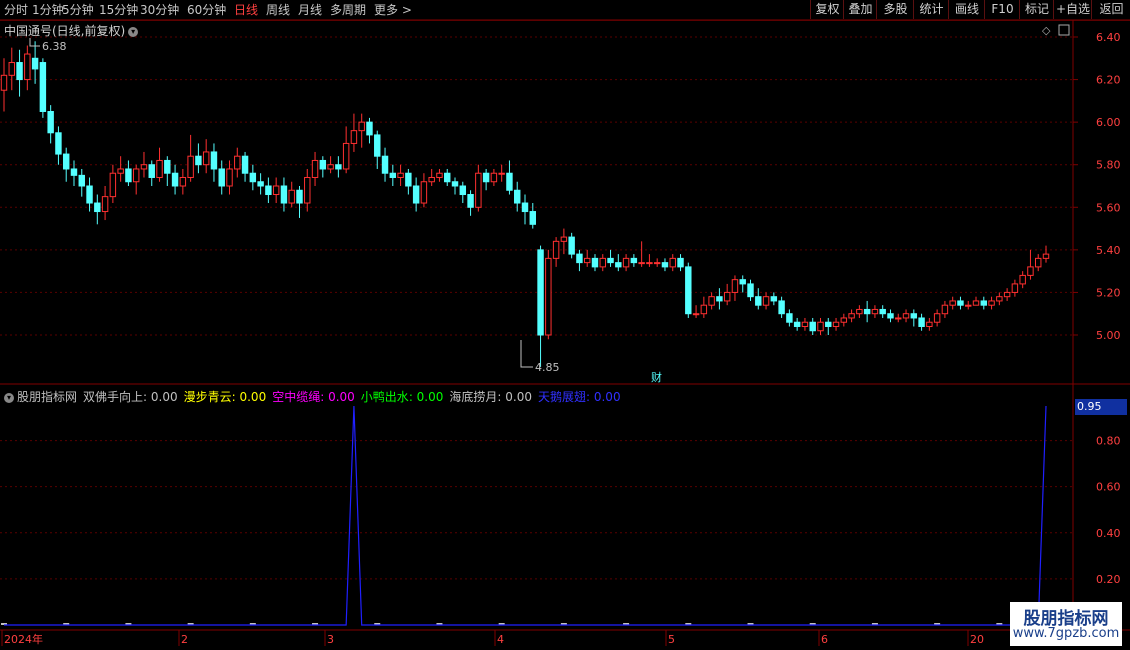 Image resolution: width=1130 pixels, height=650 pixels. I want to click on stock-title: 中国通号(日线,前复权) ▾, so click(71, 30).